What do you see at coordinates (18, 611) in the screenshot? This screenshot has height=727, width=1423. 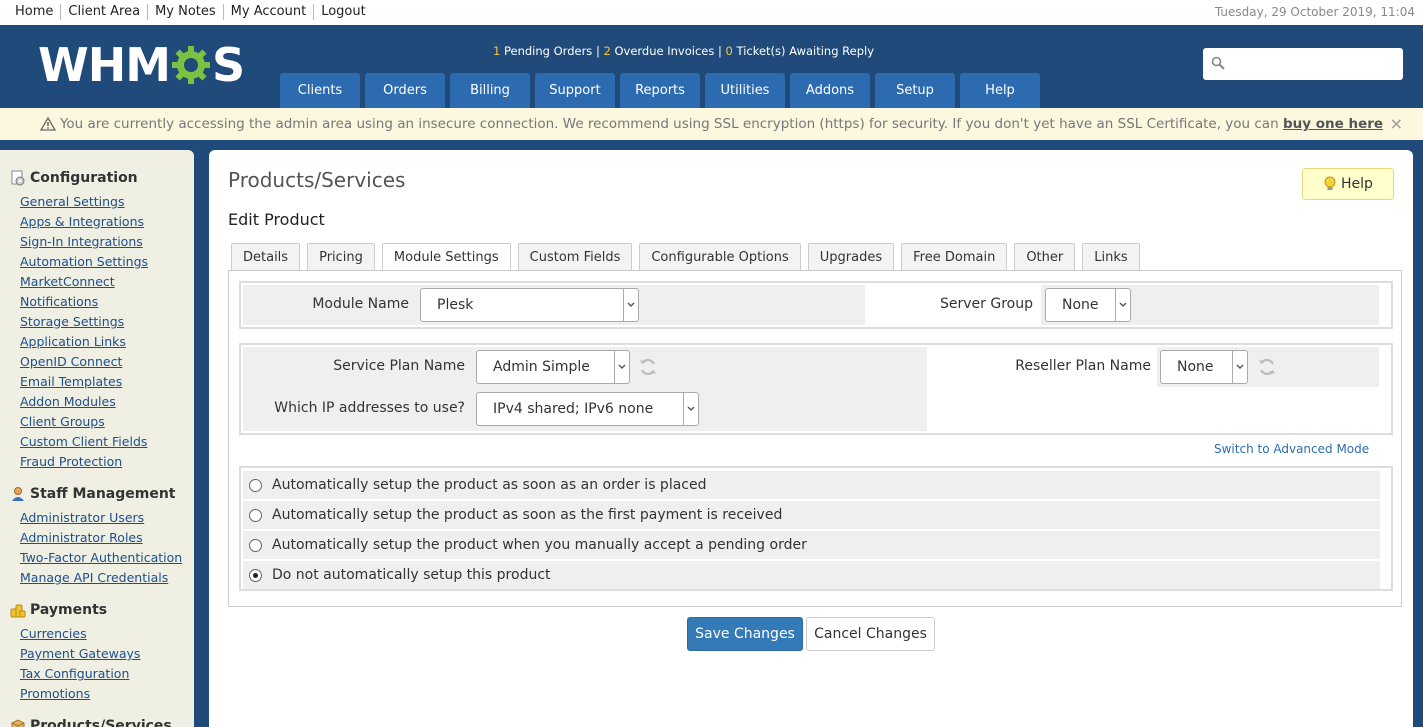 I see `coins-icon` at bounding box center [18, 611].